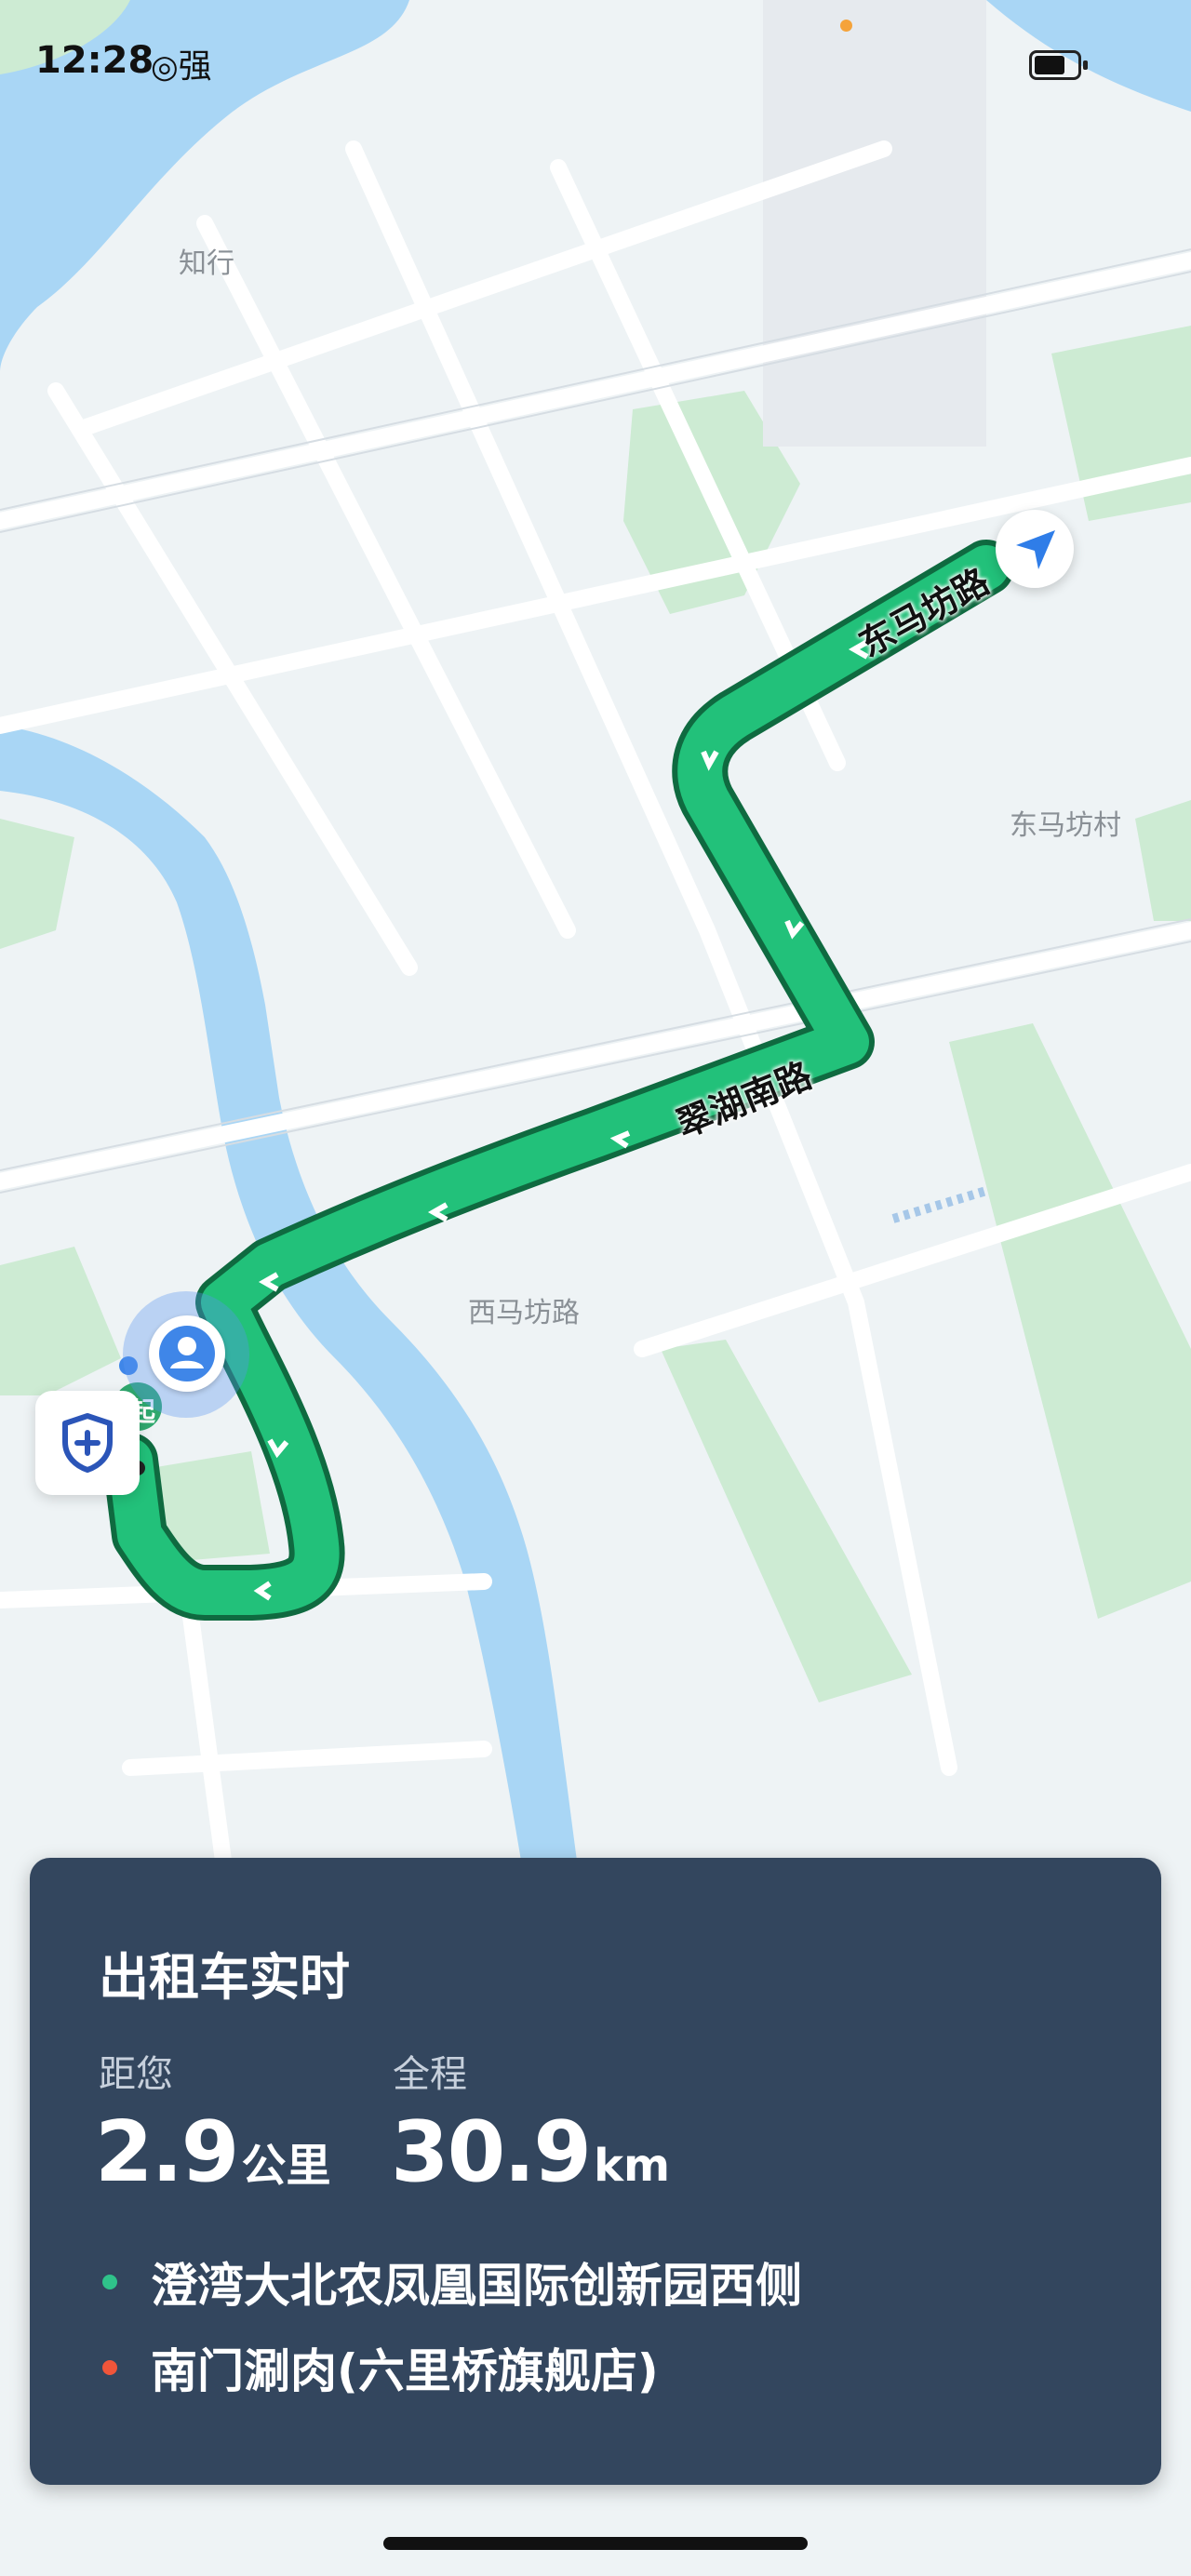 Image resolution: width=1191 pixels, height=2576 pixels. What do you see at coordinates (286, 2166) in the screenshot?
I see `distance-to-you-unit: 公里` at bounding box center [286, 2166].